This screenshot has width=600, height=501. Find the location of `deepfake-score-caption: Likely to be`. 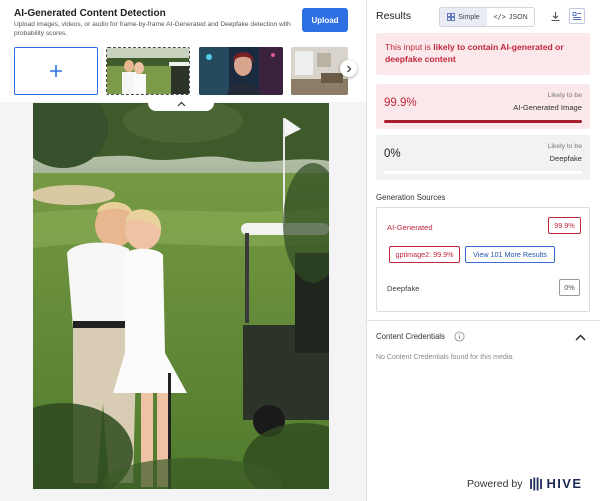

deepfake-score-caption: Likely to be is located at coordinates (564, 146).